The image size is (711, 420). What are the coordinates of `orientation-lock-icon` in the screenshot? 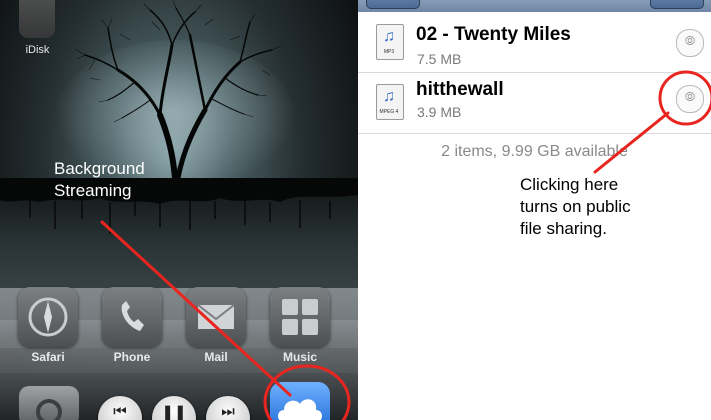 It's located at (49, 403).